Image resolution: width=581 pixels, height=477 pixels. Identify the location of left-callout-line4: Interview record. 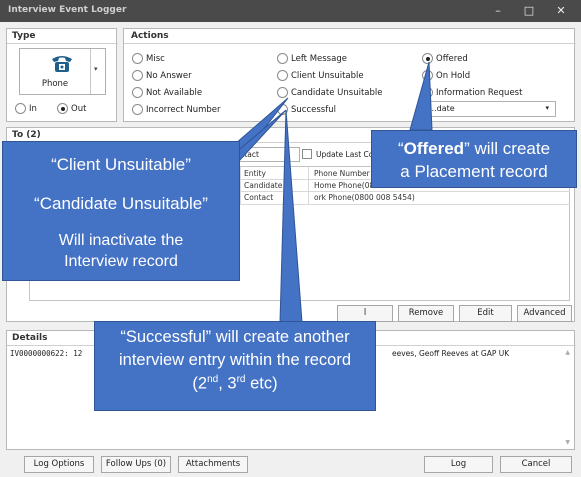
(121, 261).